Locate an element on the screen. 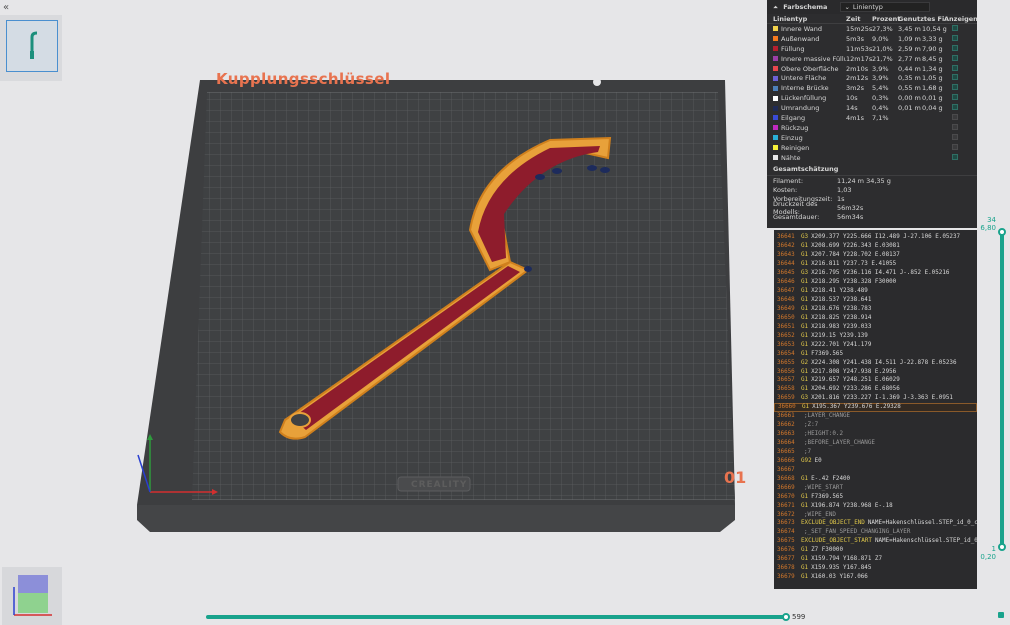 This screenshot has width=1010, height=625. gcode-line: 36674 ;_SET_FAN_SPEED_CHANGING_LAYER is located at coordinates (875, 532).